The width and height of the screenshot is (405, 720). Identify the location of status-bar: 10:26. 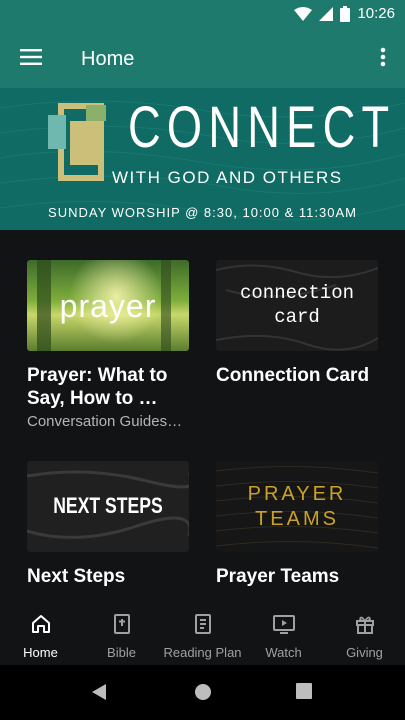
(202, 15).